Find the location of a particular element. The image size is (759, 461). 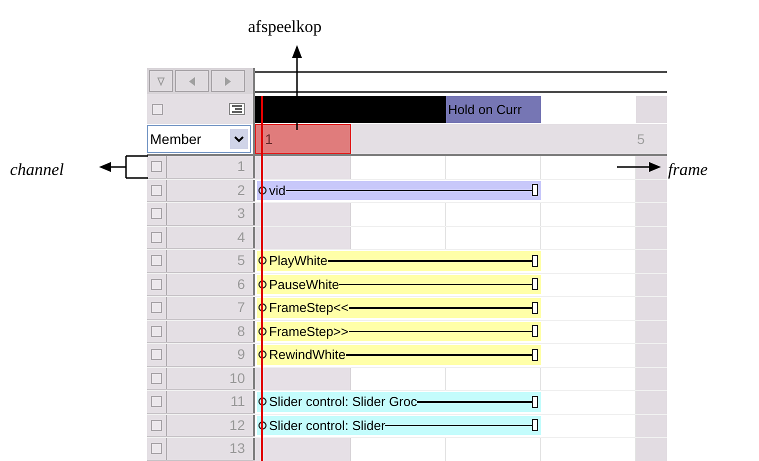

sprite-label: PauseWhite is located at coordinates (304, 285).